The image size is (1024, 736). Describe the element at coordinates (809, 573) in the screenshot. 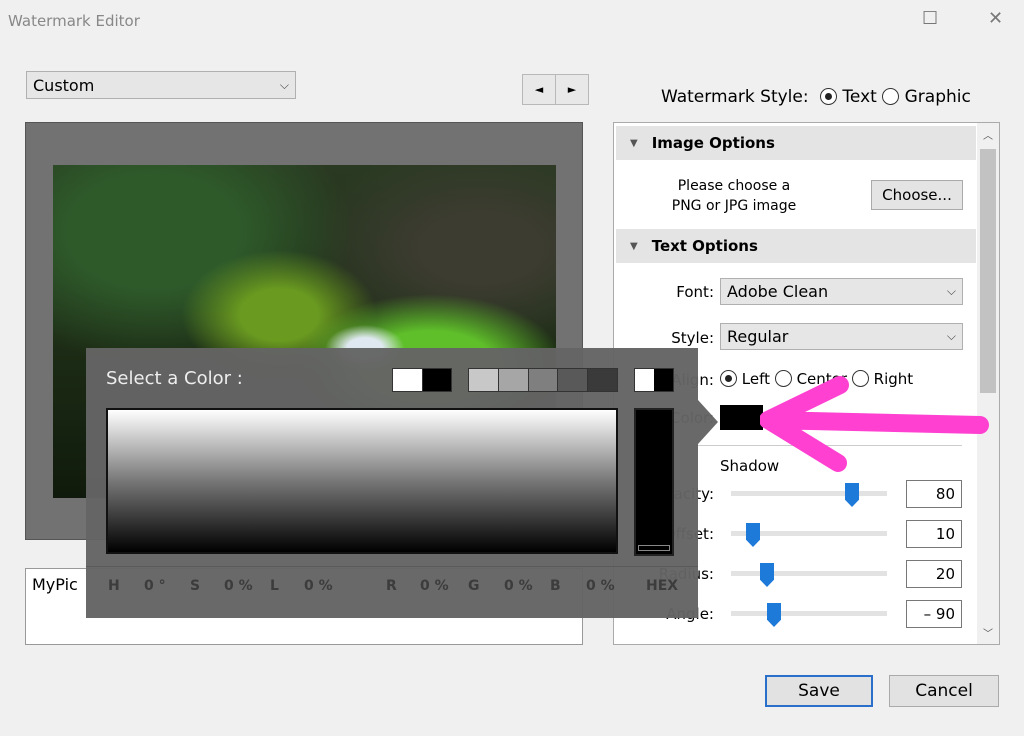

I see `radius-slider` at that location.